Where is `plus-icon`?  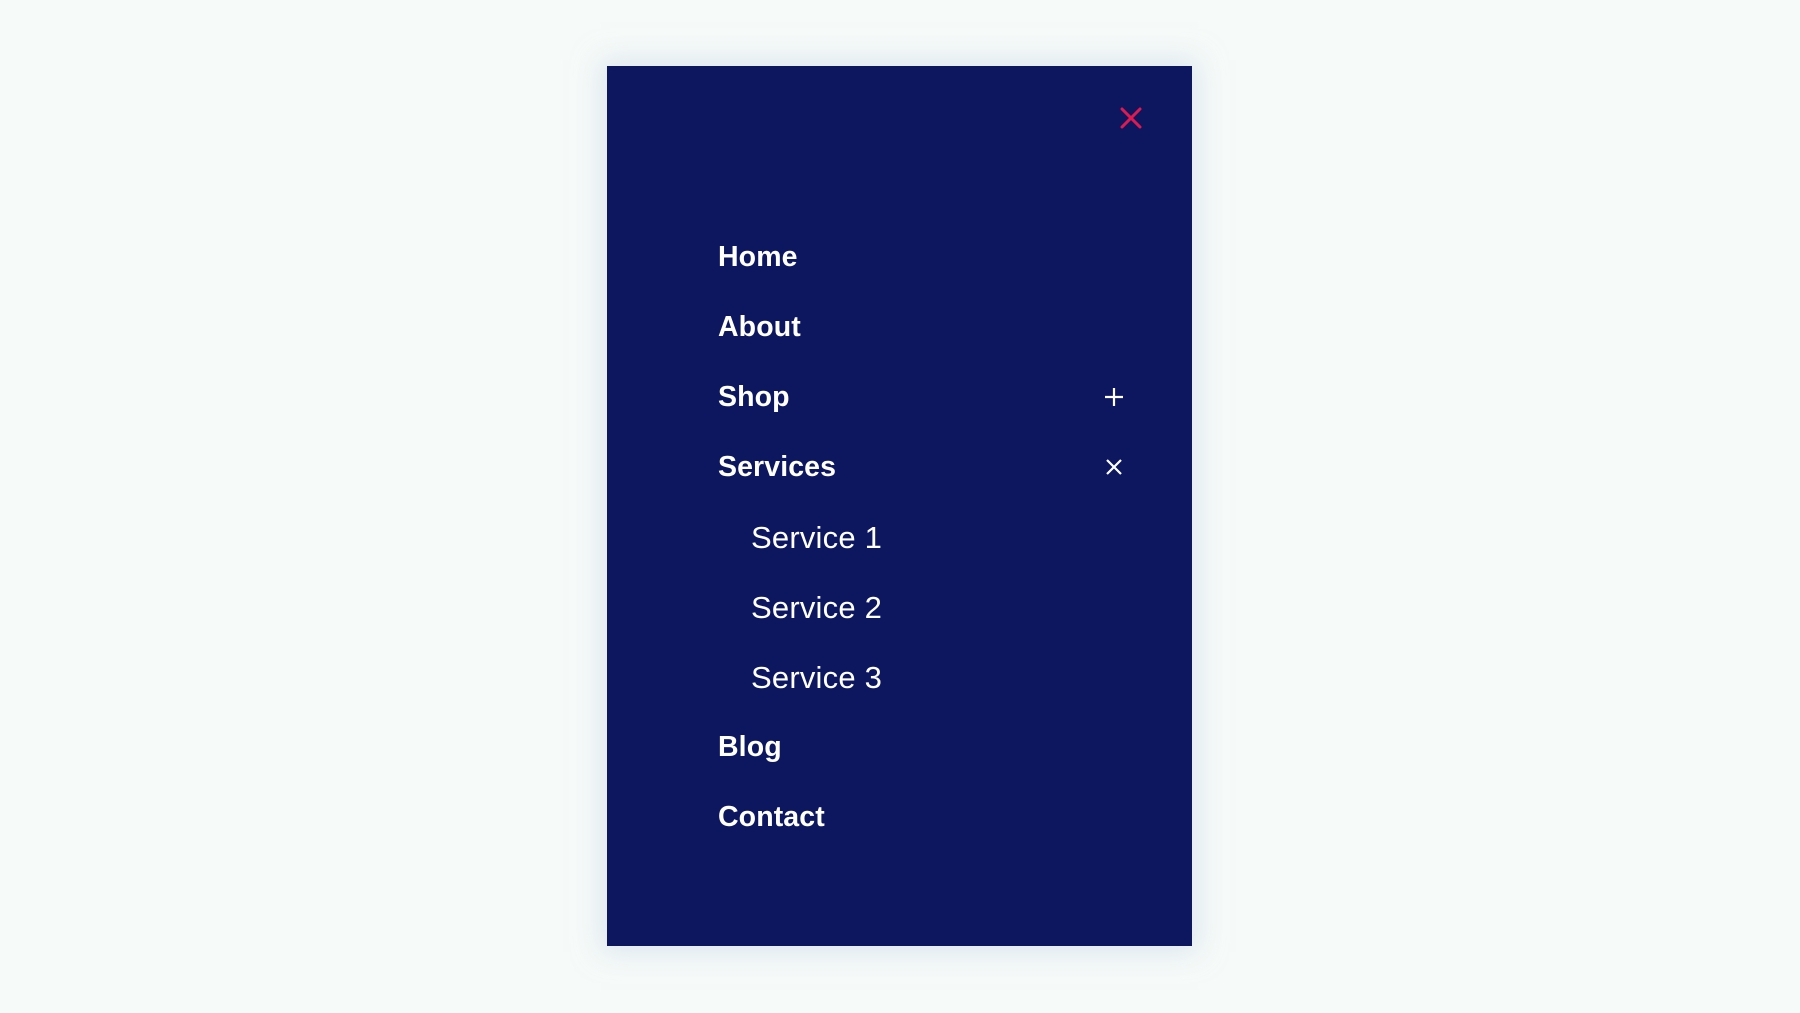
plus-icon is located at coordinates (1114, 397).